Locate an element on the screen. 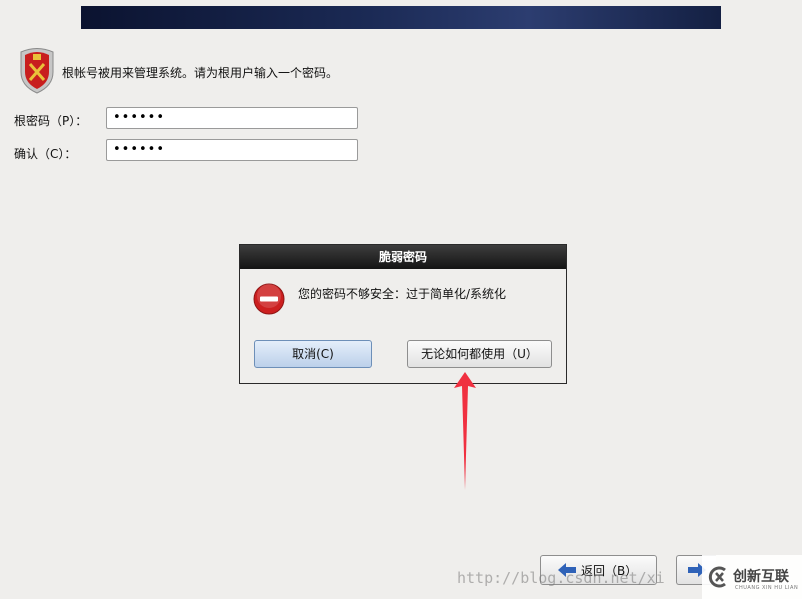  cancel-button: 取消(C) is located at coordinates (313, 354).